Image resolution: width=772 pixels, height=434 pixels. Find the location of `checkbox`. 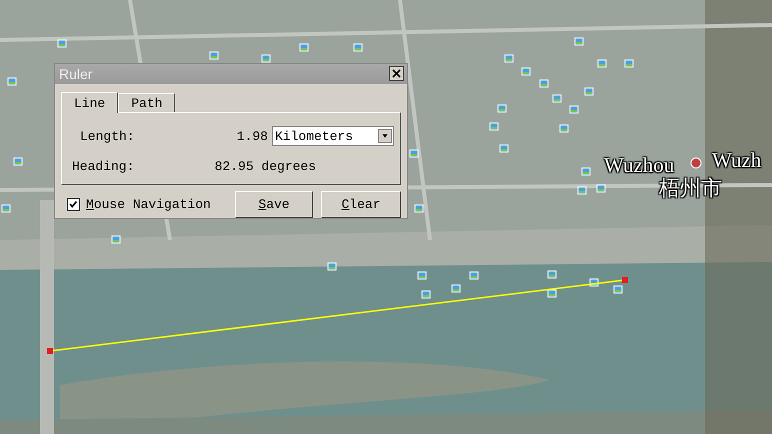

checkbox is located at coordinates (73, 204).